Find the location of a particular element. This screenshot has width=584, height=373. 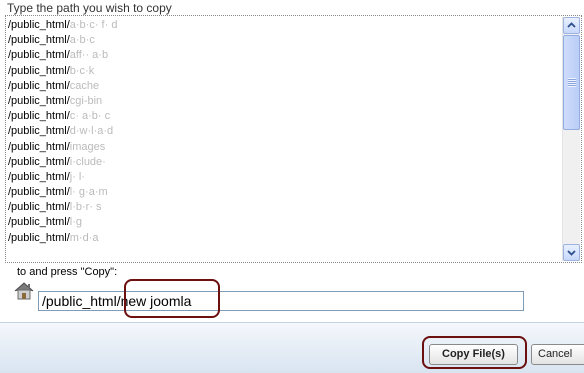

directory-name: j· l· is located at coordinates (77, 176).